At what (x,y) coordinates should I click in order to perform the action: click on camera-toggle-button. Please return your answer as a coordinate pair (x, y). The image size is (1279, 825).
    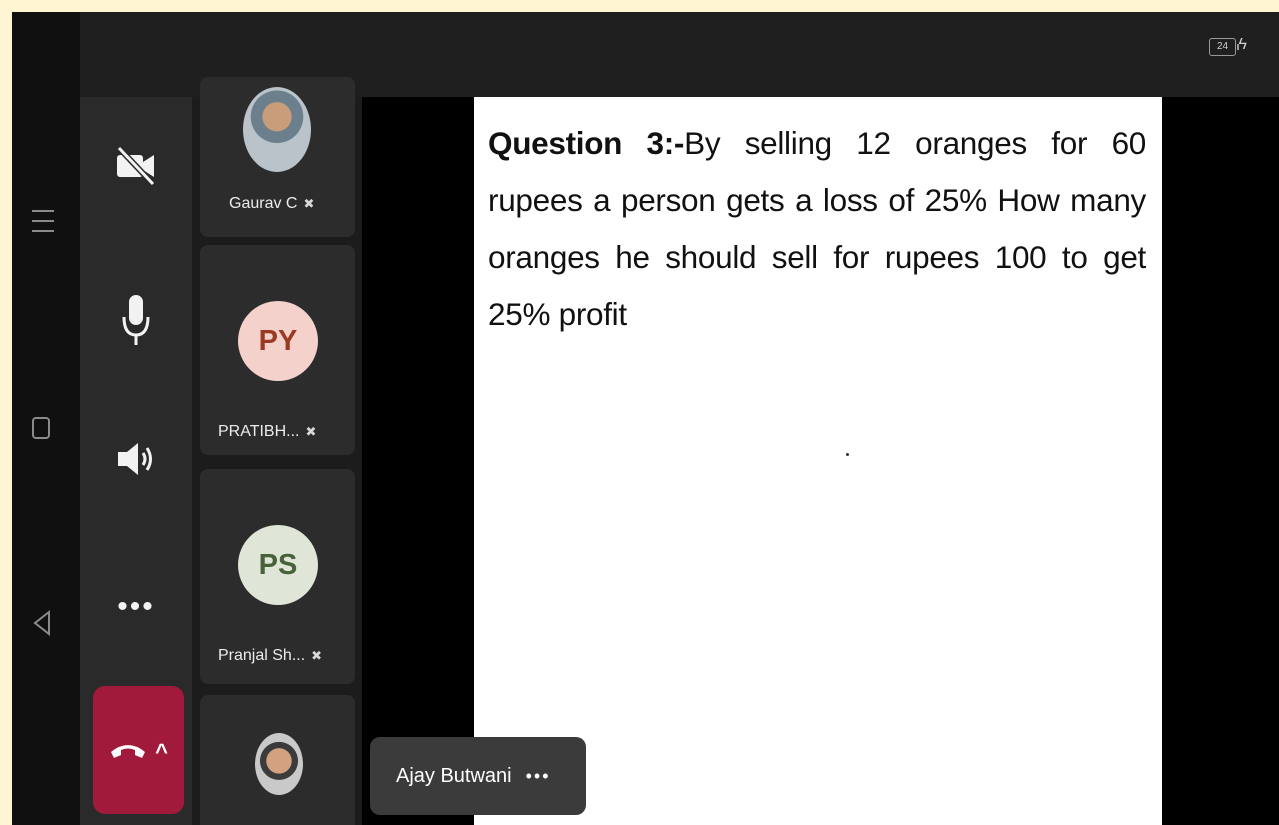
    Looking at the image, I should click on (136, 165).